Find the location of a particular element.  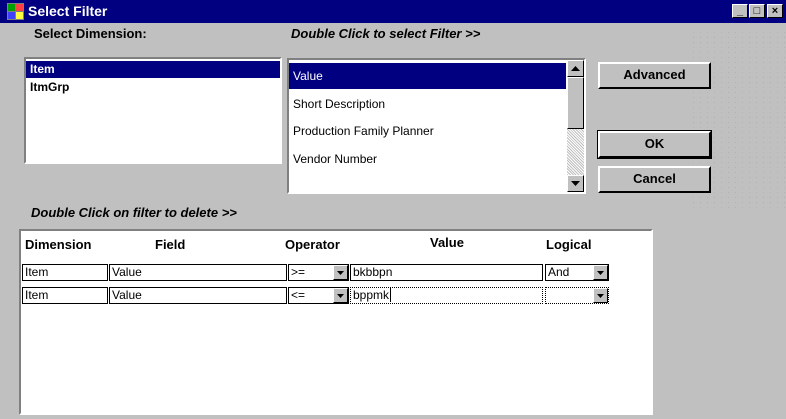

header-logical: Logical is located at coordinates (569, 244).